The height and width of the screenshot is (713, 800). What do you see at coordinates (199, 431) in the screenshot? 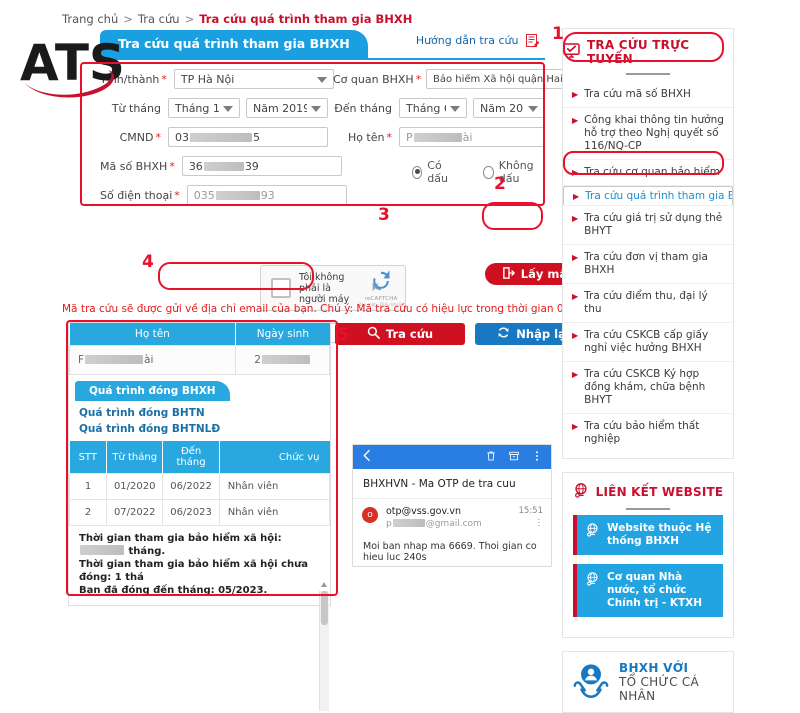
I see `process-tab-bhtnld: Quá trình đóng BHTNLĐ` at bounding box center [199, 431].